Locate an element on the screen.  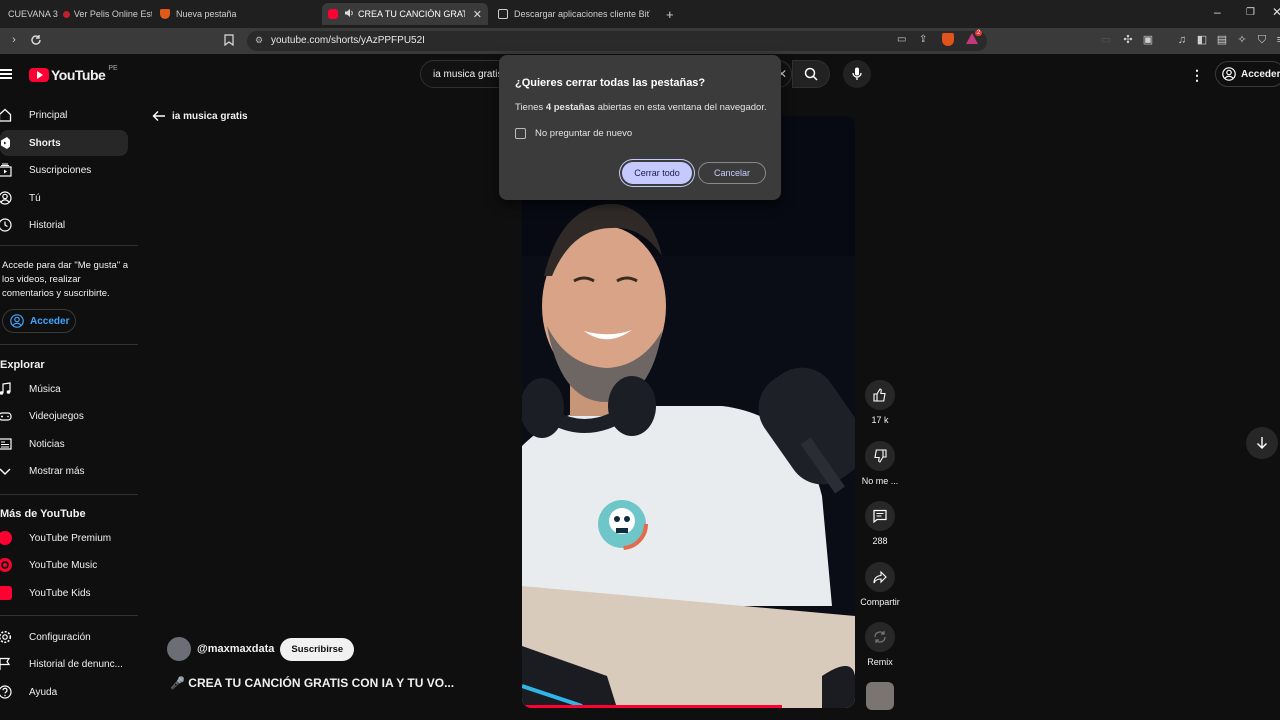
new-tab-button: + is located at coordinates (670, 14).